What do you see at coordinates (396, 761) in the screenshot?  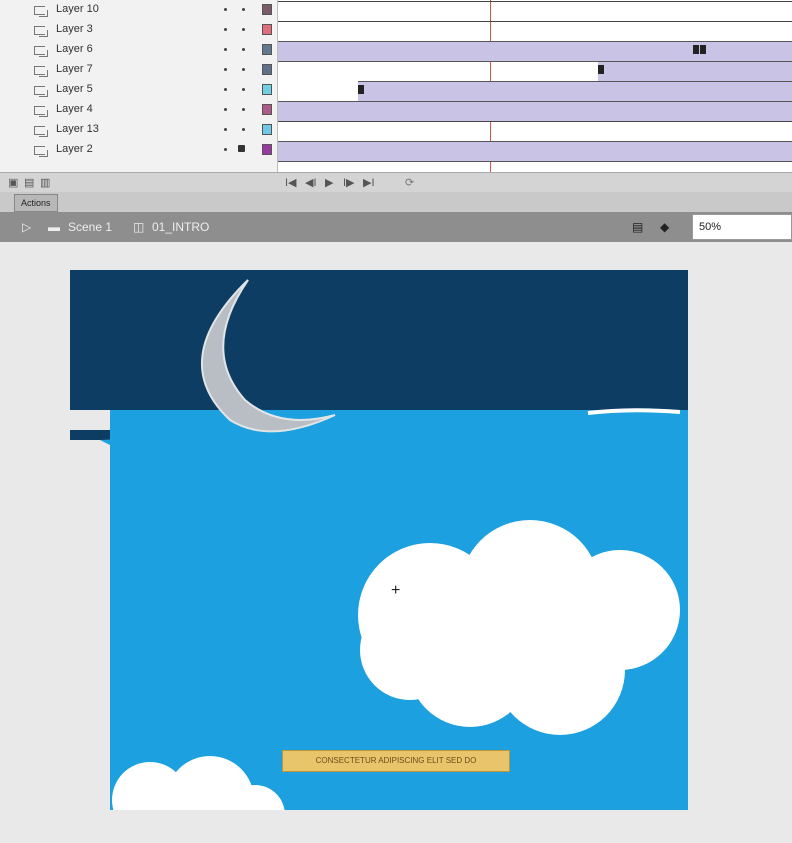 I see `stage-text-box: CONSECTETUR ADIPISCING ELIT SED DO` at bounding box center [396, 761].